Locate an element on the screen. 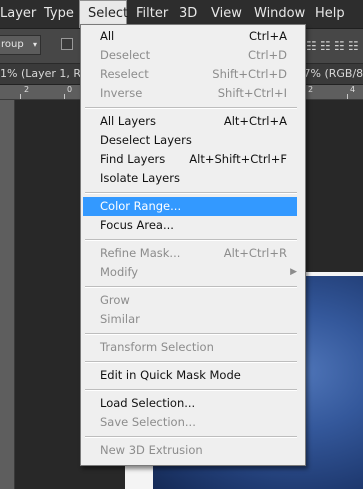 Image resolution: width=363 pixels, height=489 pixels. menu-item-label: All is located at coordinates (107, 36).